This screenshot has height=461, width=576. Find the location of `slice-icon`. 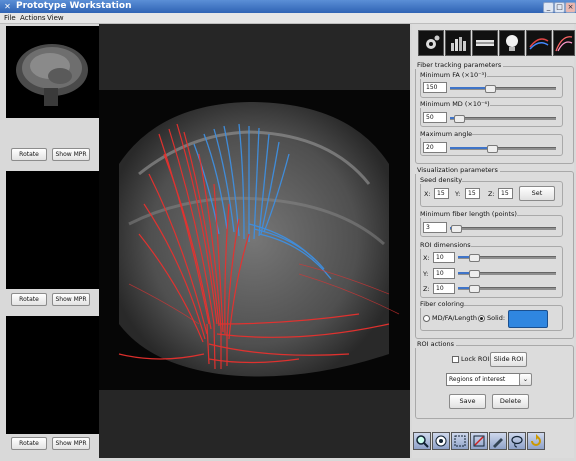

slice-icon is located at coordinates (485, 43).